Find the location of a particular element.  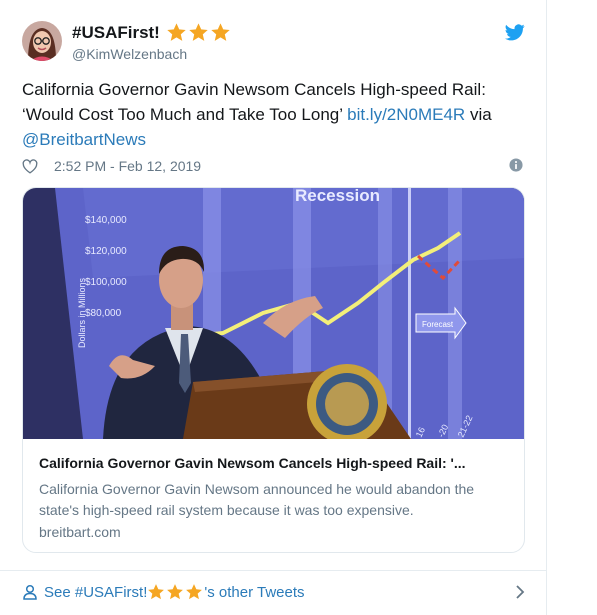

tweet-via: via is located at coordinates (478, 114).